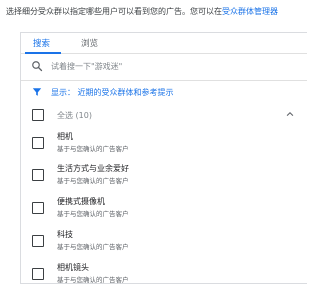 The width and height of the screenshot is (320, 284). Describe the element at coordinates (250, 11) in the screenshot. I see `audience-manager-link: 受众群体管理器` at that location.